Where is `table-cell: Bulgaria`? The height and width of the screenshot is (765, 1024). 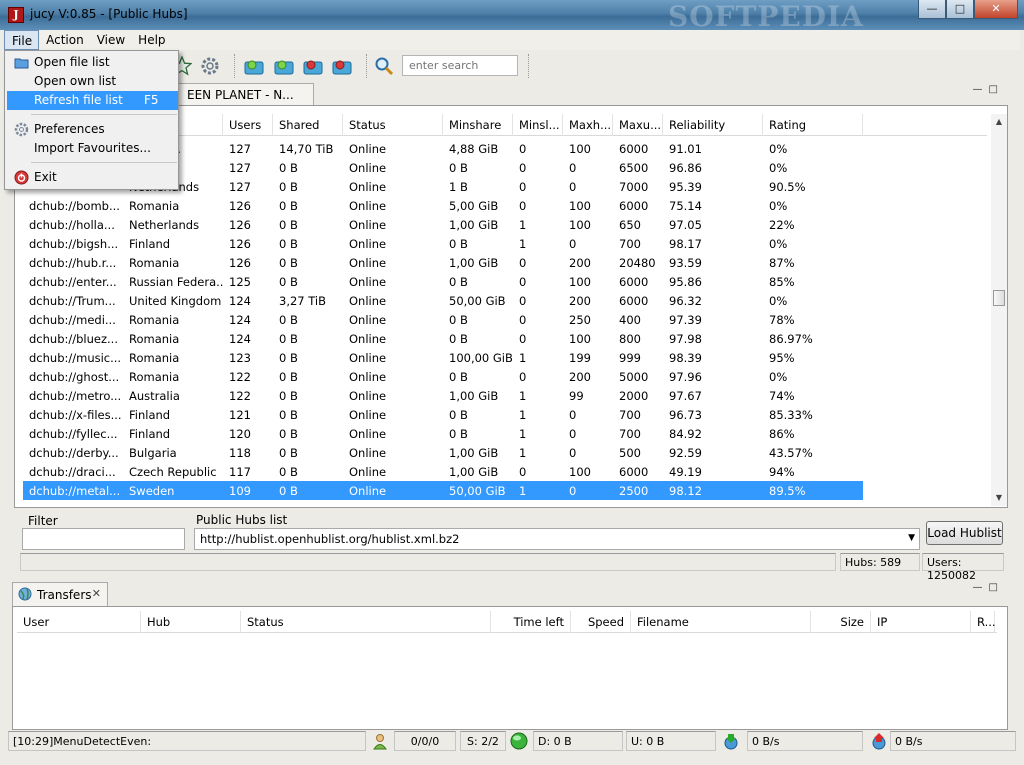 table-cell: Bulgaria is located at coordinates (153, 453).